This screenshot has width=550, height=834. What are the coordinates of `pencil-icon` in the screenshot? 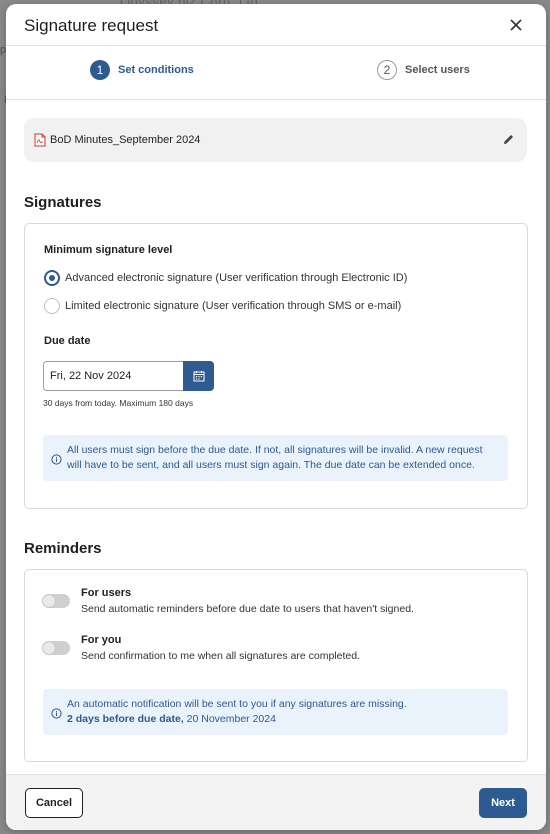 It's located at (508, 139).